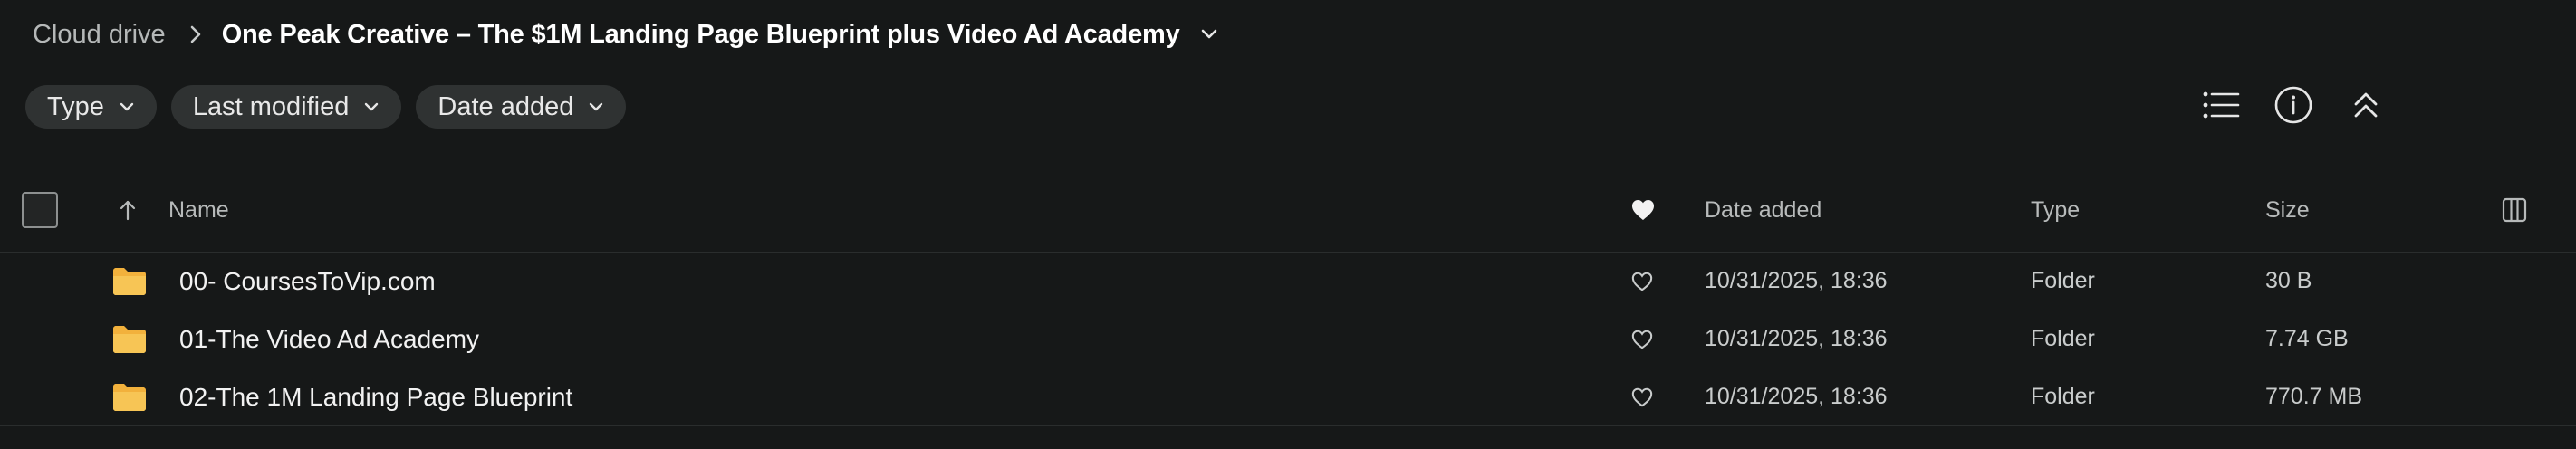 This screenshot has width=2576, height=449. What do you see at coordinates (2314, 396) in the screenshot?
I see `size-value: 770.7 MB` at bounding box center [2314, 396].